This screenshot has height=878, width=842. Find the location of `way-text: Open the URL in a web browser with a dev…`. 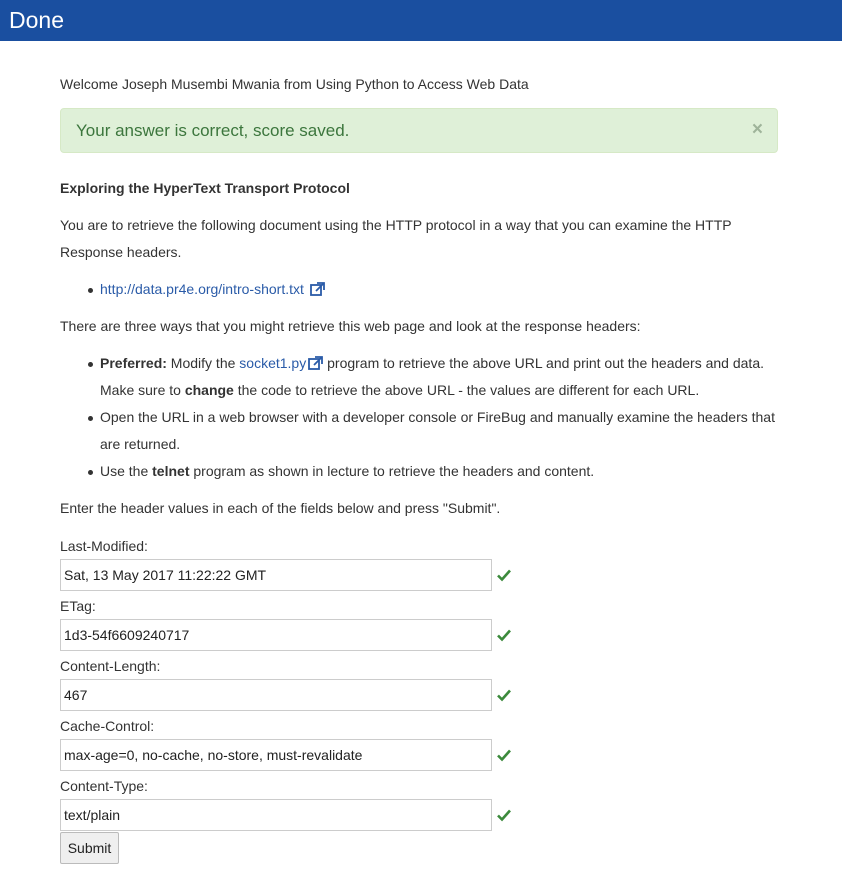

way-text: Open the URL in a web browser with a dev… is located at coordinates (437, 430).